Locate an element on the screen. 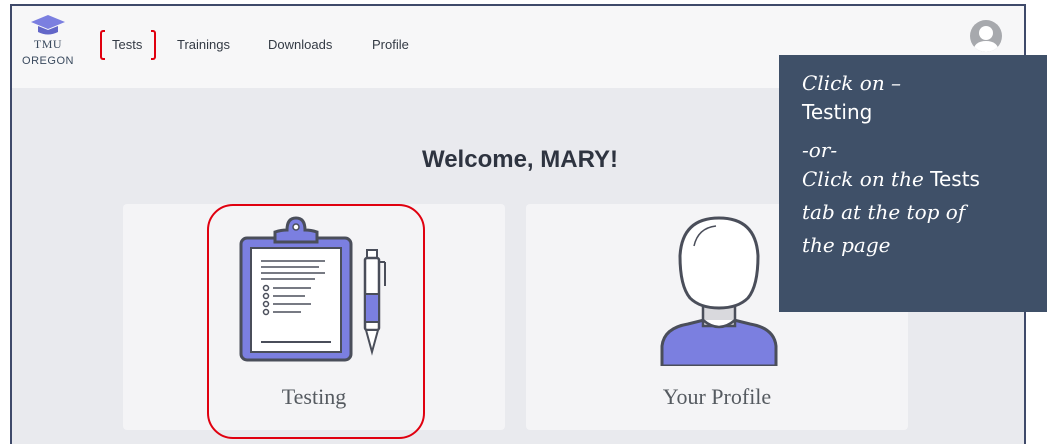  callout-line-2: Testing is located at coordinates (837, 112).